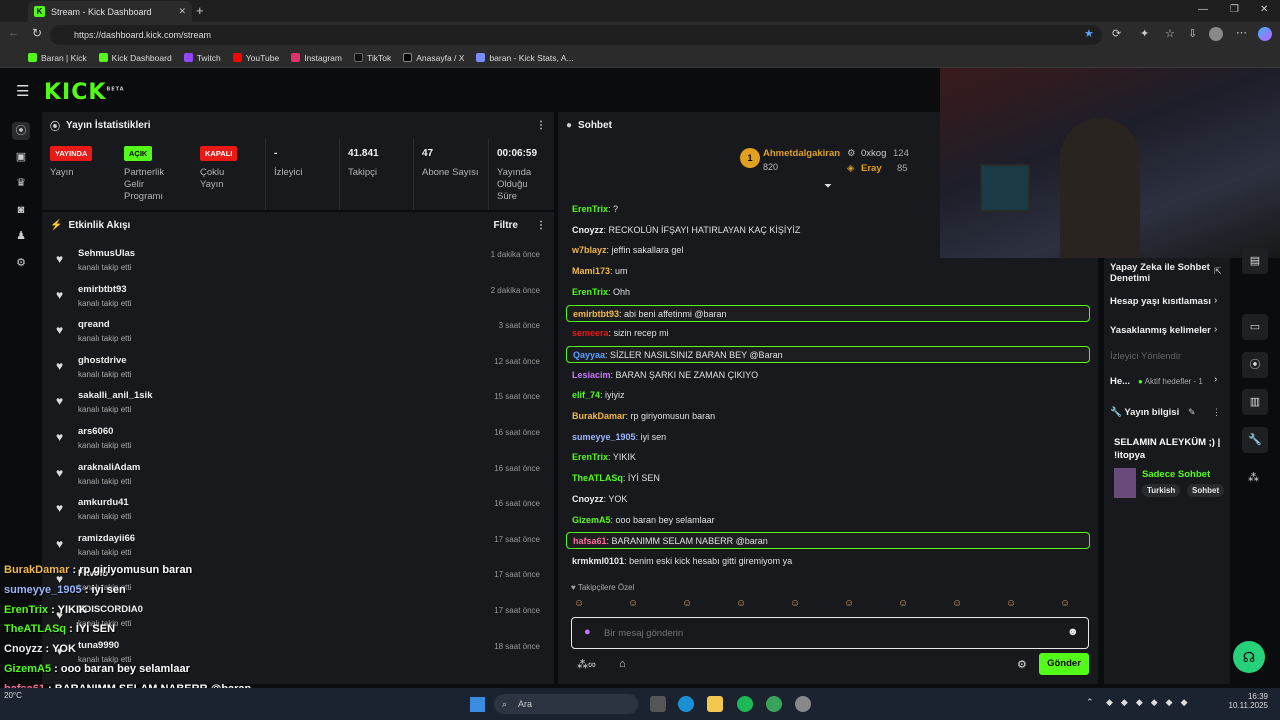 This screenshot has width=1280, height=720. I want to click on activity-more-icon: ⋮, so click(541, 225).